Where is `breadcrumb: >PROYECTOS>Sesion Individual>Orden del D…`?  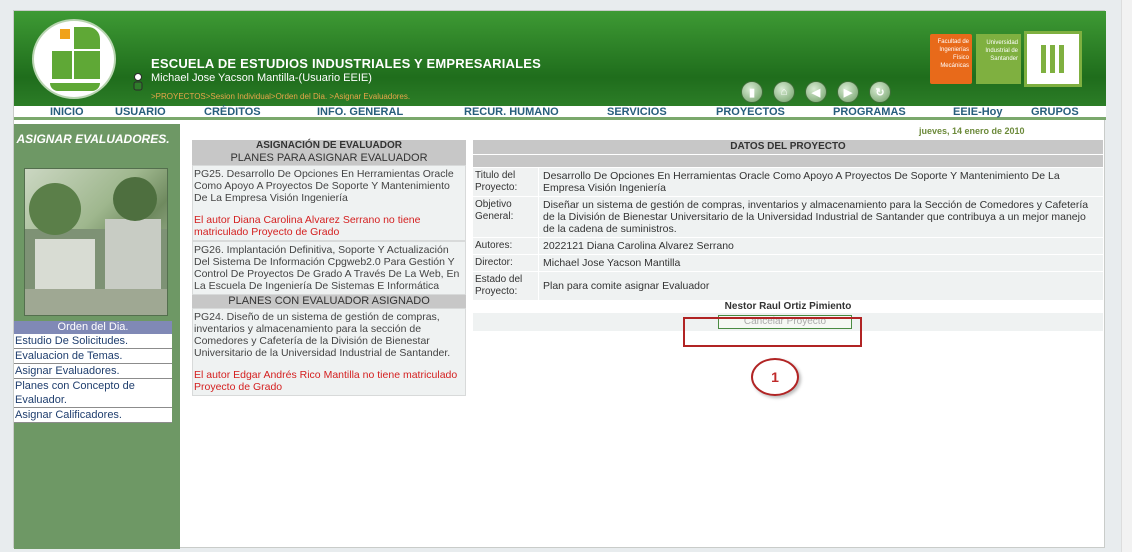
breadcrumb: >PROYECTOS>Sesion Individual>Orden del D… is located at coordinates (280, 96).